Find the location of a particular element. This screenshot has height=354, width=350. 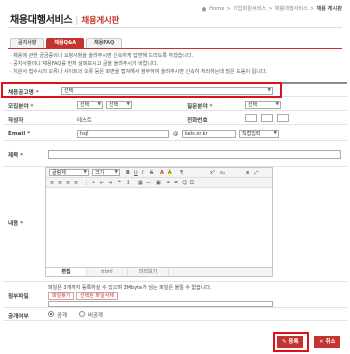

tab-preview-mode: 미리보기 is located at coordinates (148, 272).